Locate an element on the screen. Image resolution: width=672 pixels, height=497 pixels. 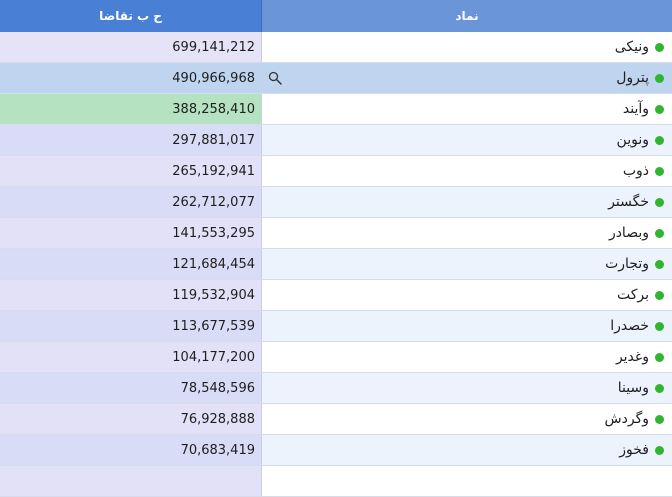
symbol-cell: پترول is located at coordinates (467, 78).